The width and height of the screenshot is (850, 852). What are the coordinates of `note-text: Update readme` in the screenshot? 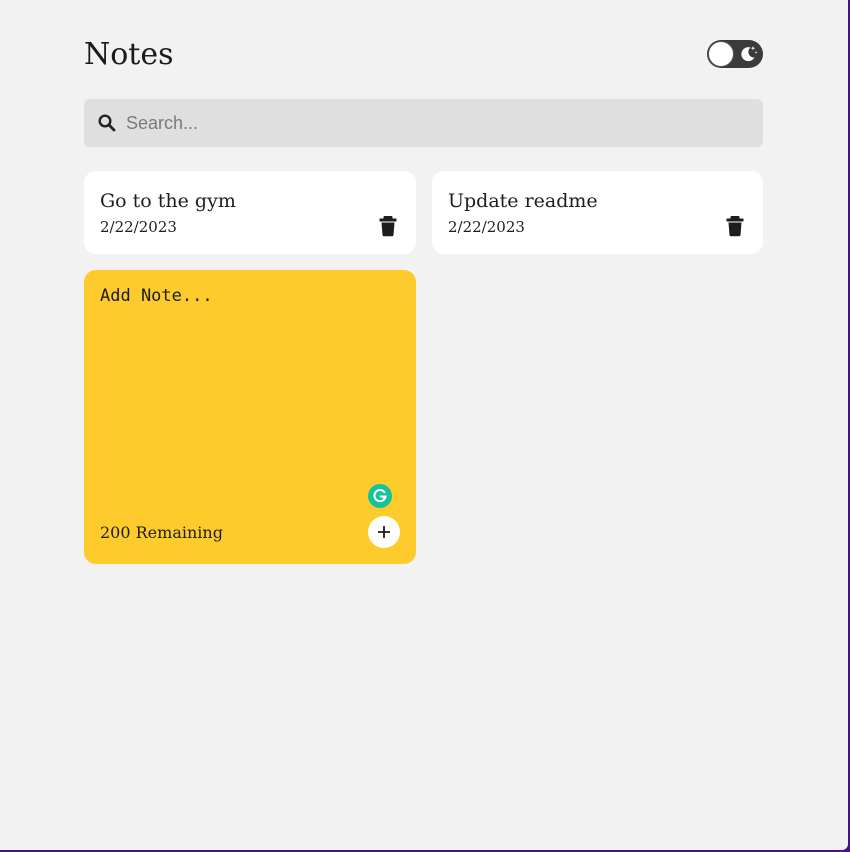 It's located at (523, 201).